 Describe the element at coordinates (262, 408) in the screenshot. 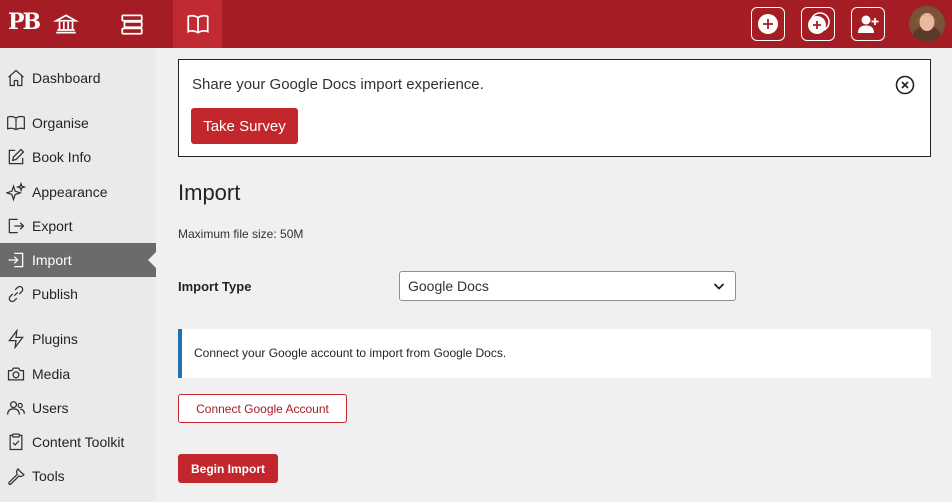

I see `connect-google-account-button: Connect Google Account` at that location.